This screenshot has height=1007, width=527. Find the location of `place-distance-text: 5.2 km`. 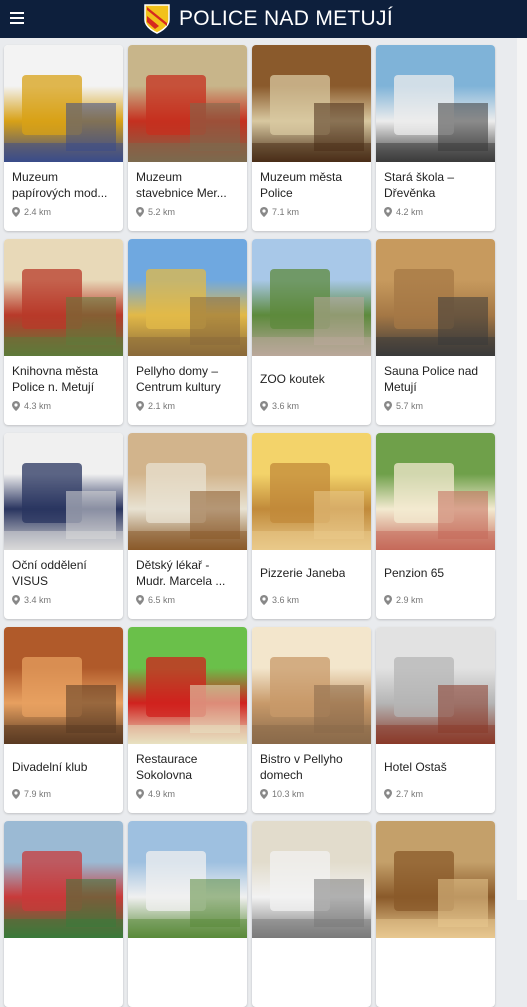

place-distance-text: 5.2 km is located at coordinates (162, 212).